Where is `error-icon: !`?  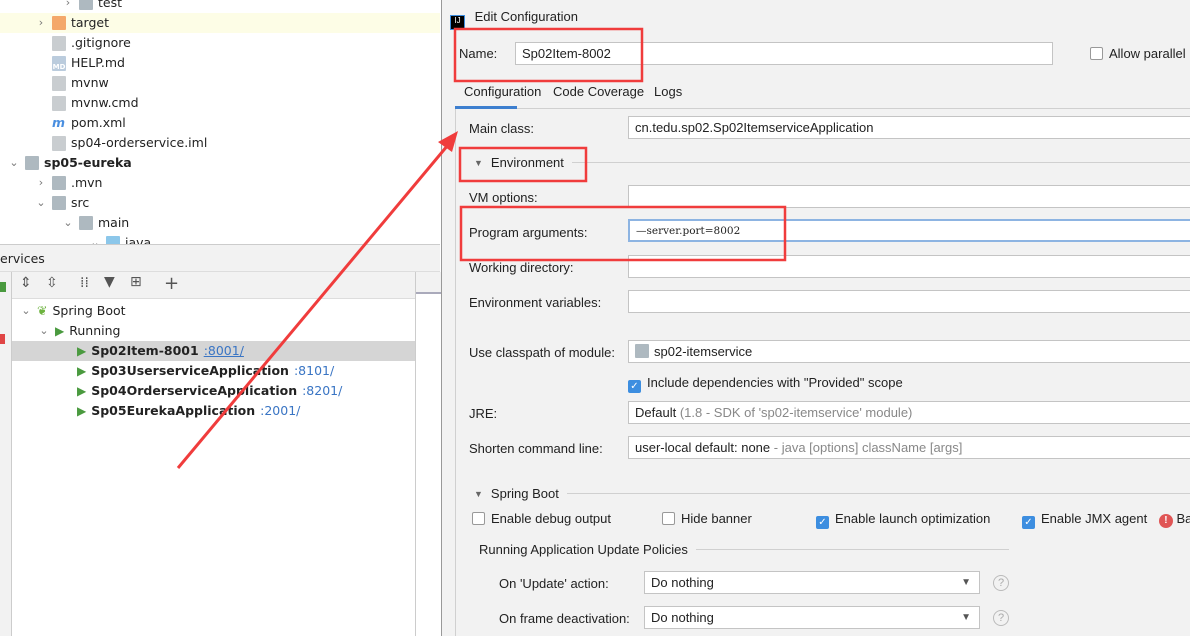 error-icon: ! is located at coordinates (1165, 521).